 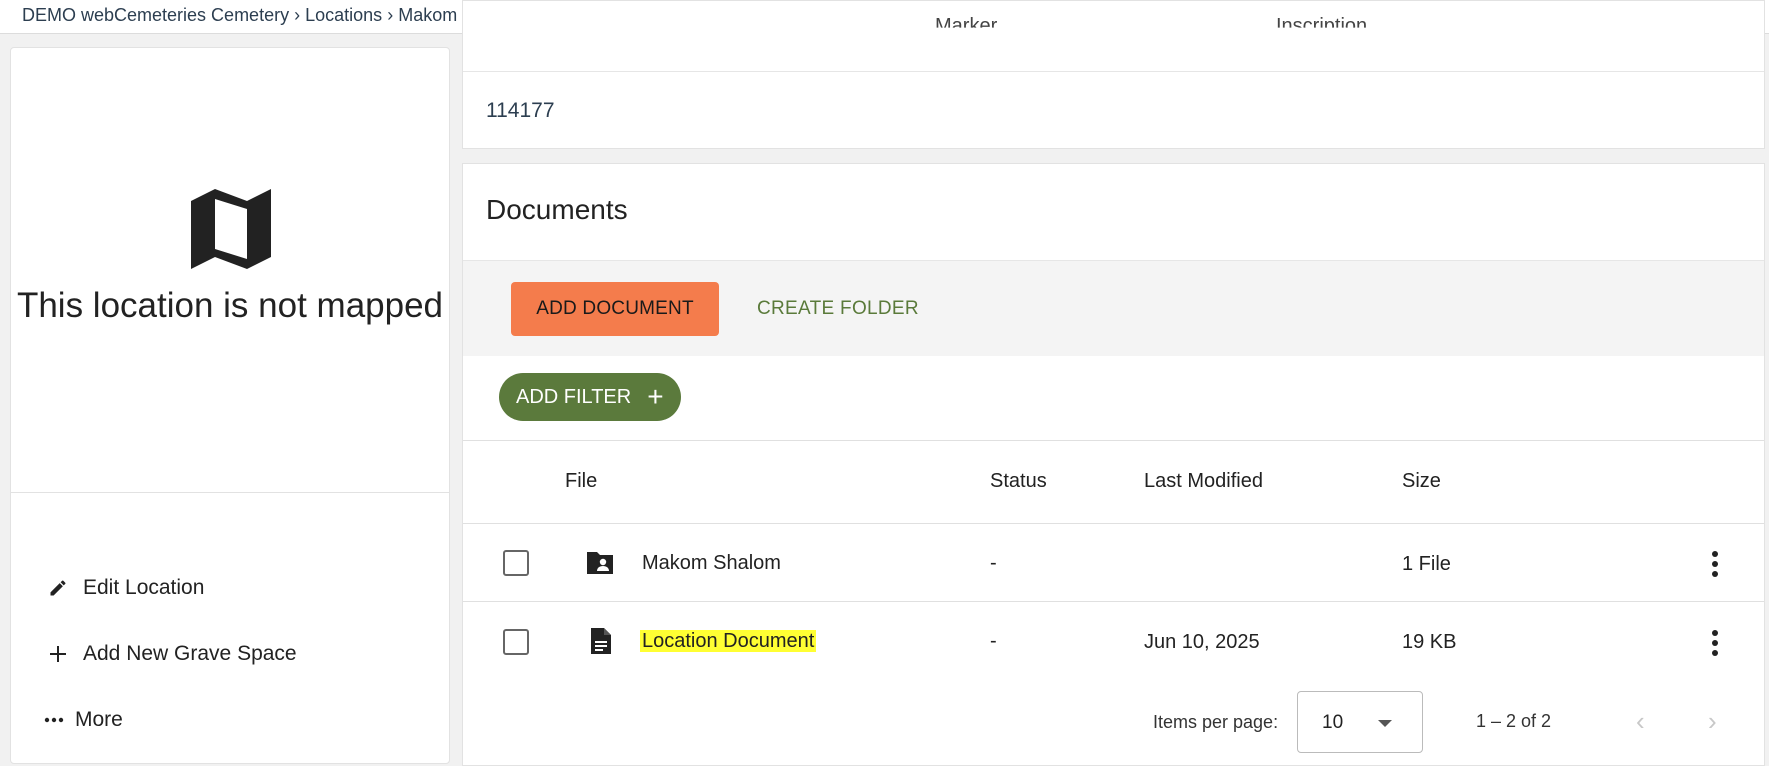 I want to click on pagination-range: 1 – 2 of 2, so click(x=1514, y=721).